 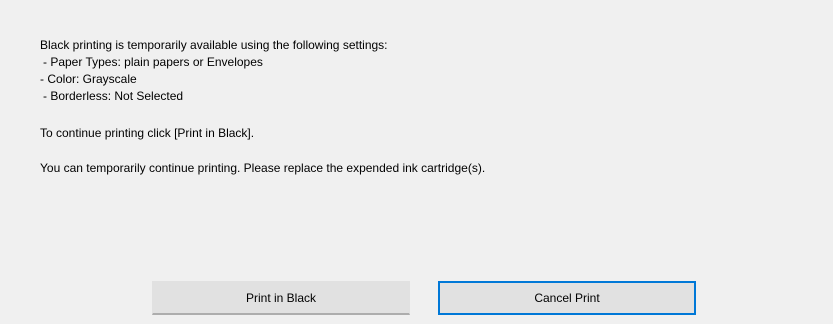 I want to click on setting-color: - Color: Grayscale, so click(x=88, y=79).